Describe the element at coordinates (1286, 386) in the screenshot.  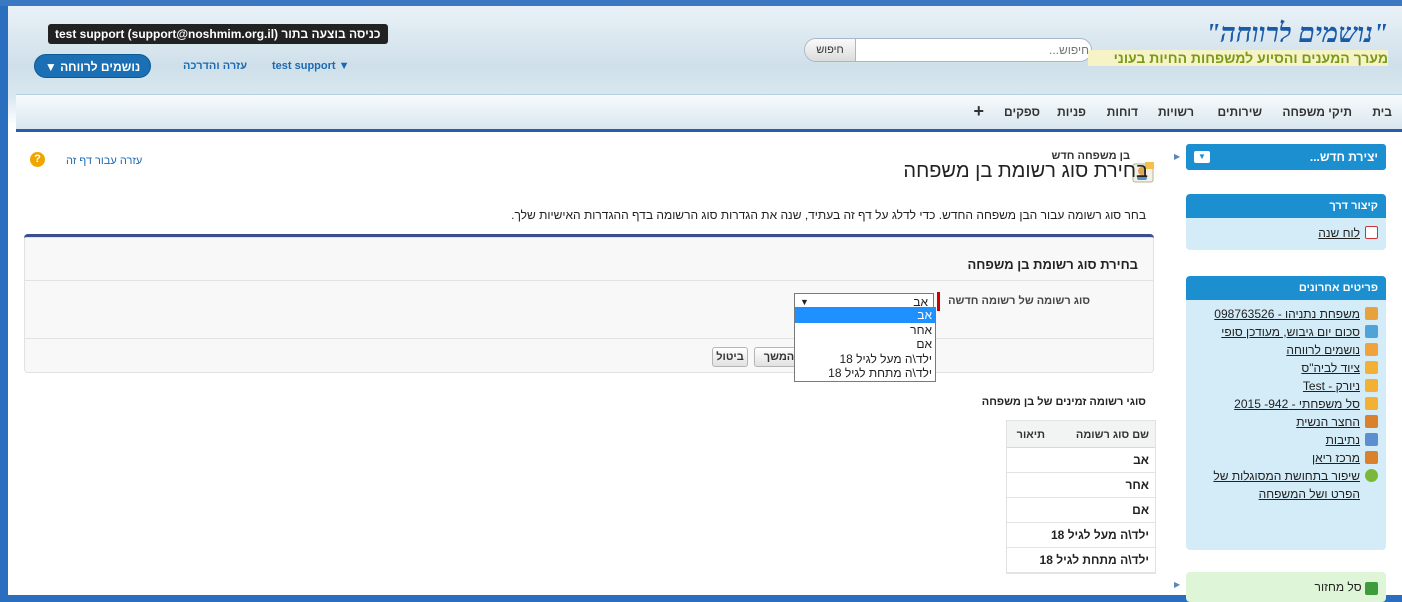
I see `recent-item: ניורק - Test` at that location.